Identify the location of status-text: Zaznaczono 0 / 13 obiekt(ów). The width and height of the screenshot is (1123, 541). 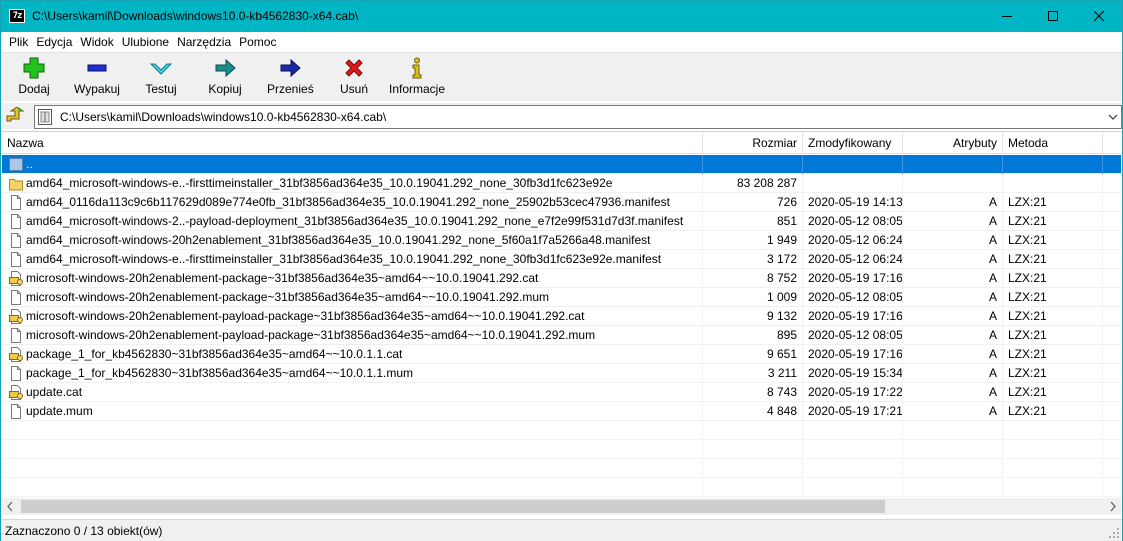
(84, 531).